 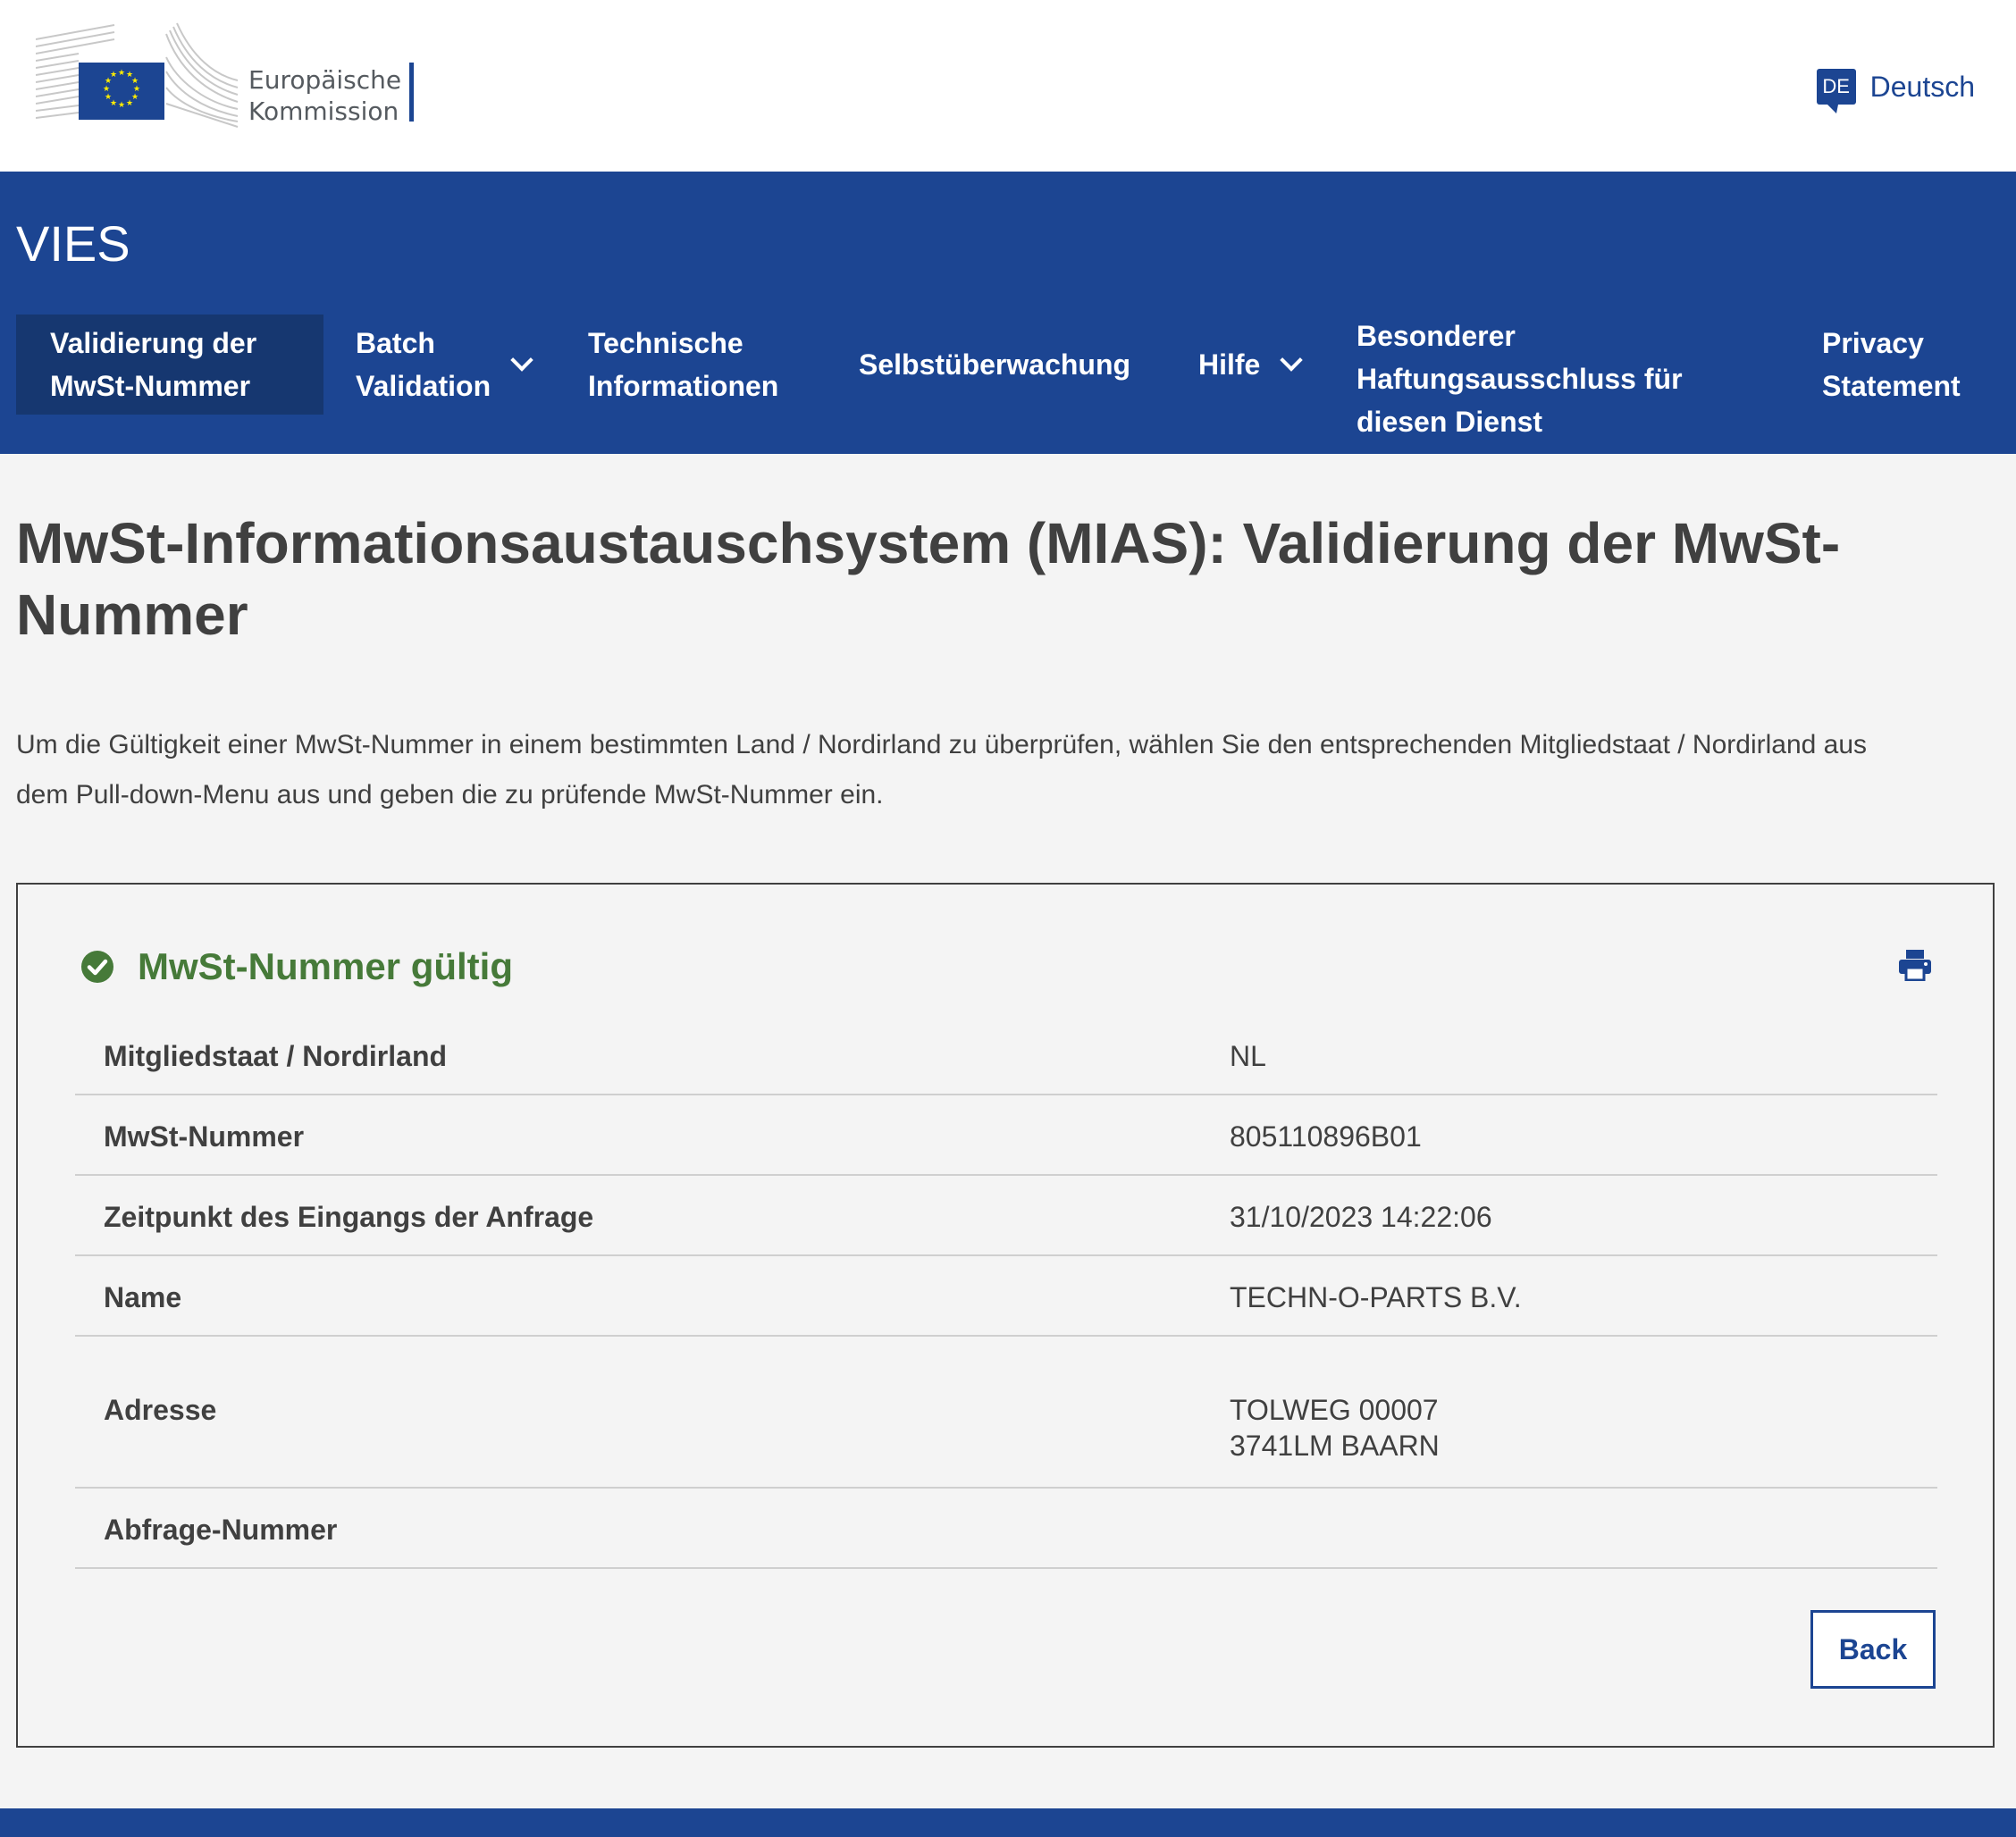 I want to click on nav-item-label: Technische, so click(x=665, y=343).